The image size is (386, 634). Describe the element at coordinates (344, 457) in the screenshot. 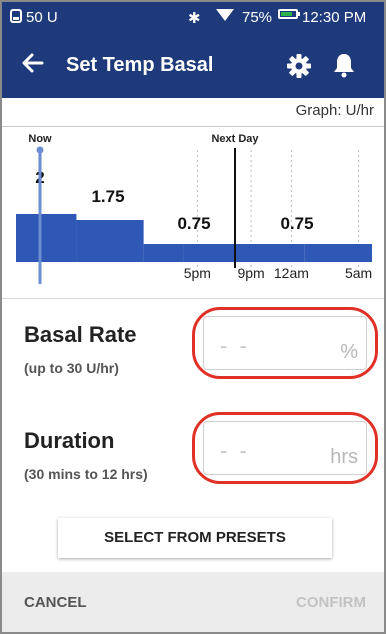

I see `duration-unit: hrs` at that location.